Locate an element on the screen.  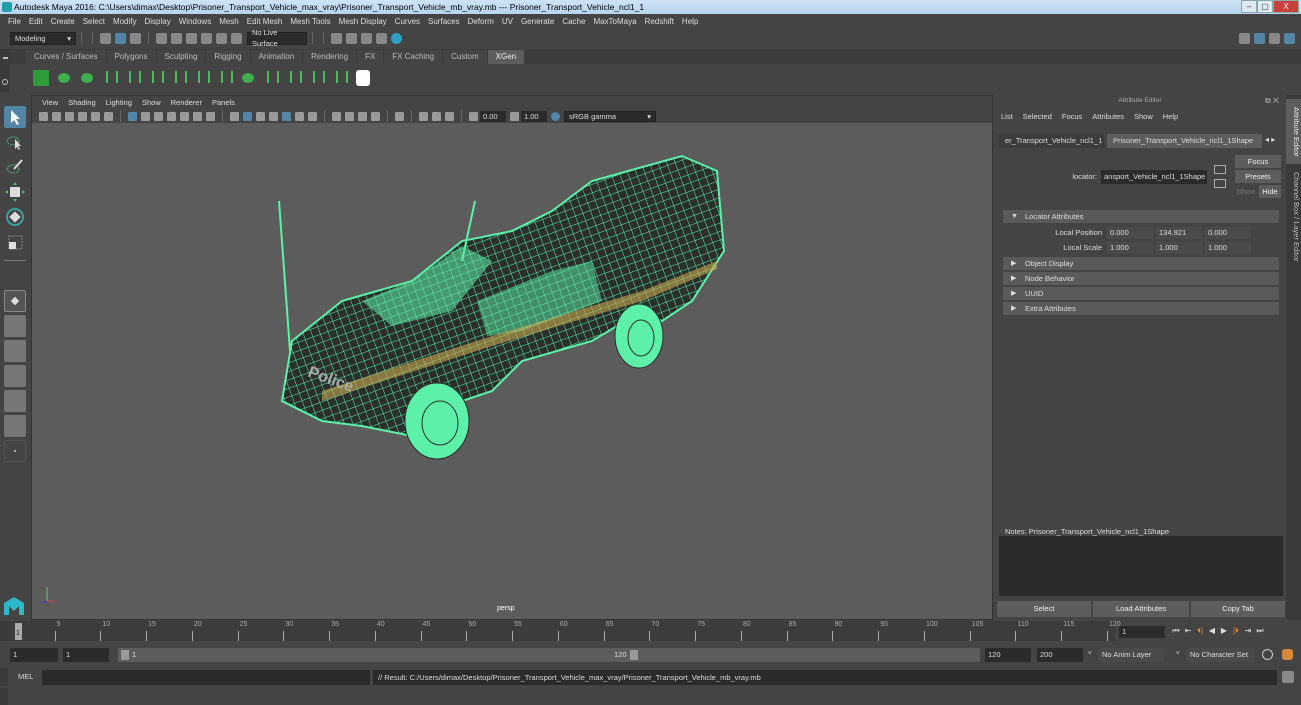
xgen-preview-icon is located at coordinates (64, 78).